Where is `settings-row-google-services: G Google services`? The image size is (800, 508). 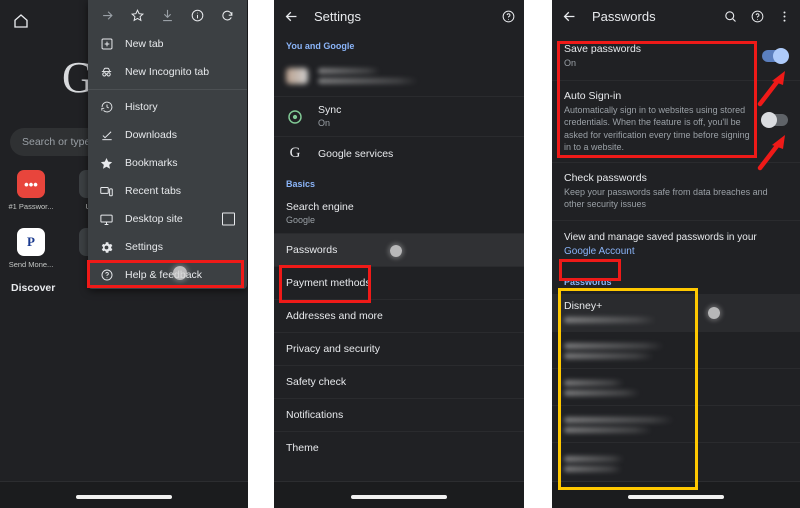 settings-row-google-services: G Google services is located at coordinates (399, 153).